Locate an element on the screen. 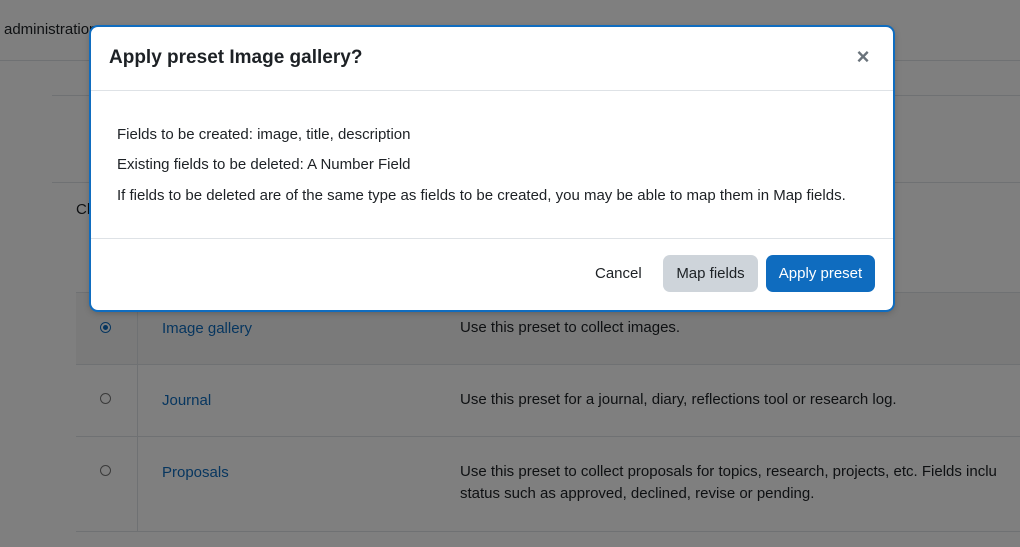 Image resolution: width=1020 pixels, height=547 pixels. modal-title: Apply preset Image gallery? is located at coordinates (236, 57).